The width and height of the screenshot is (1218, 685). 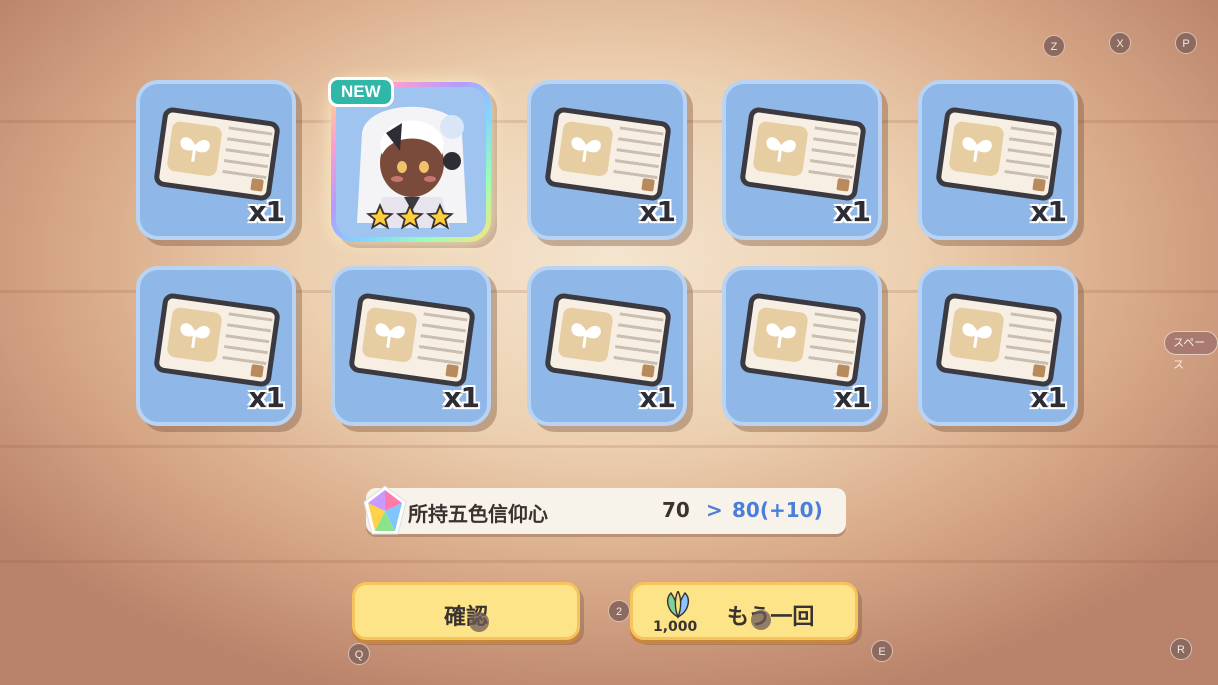 I want to click on pull-again-label: もう一回, so click(x=770, y=615).